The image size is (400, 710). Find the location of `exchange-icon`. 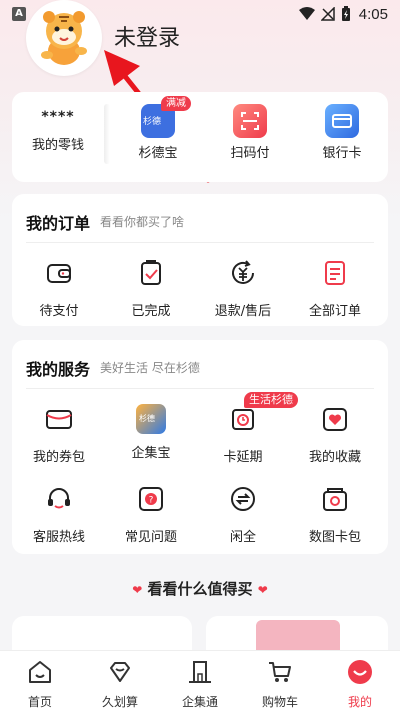

exchange-icon is located at coordinates (243, 499).